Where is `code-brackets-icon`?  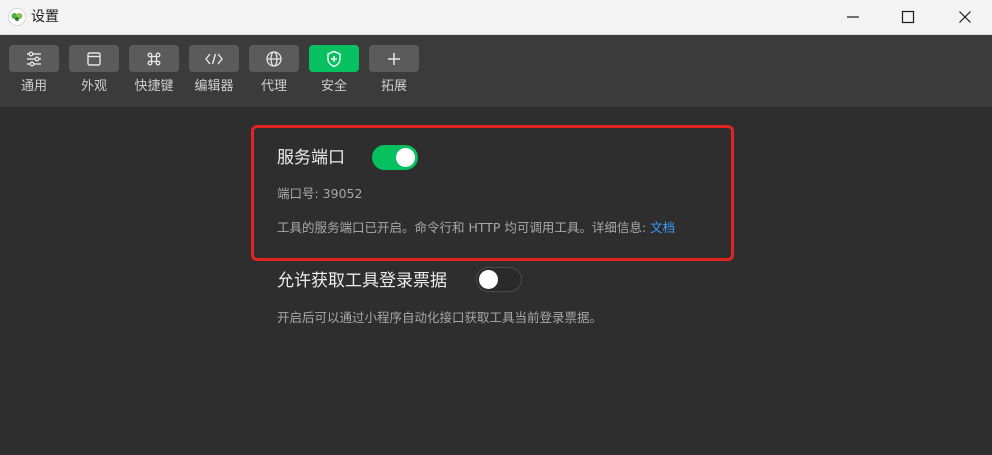 code-brackets-icon is located at coordinates (214, 58).